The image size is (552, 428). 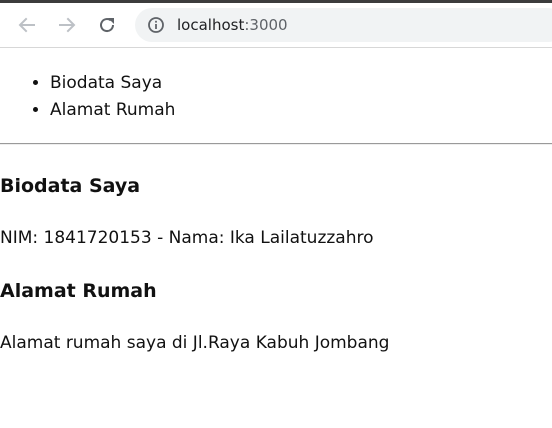 I want to click on nav-link-alamat: Alamat Rumah, so click(x=112, y=110).